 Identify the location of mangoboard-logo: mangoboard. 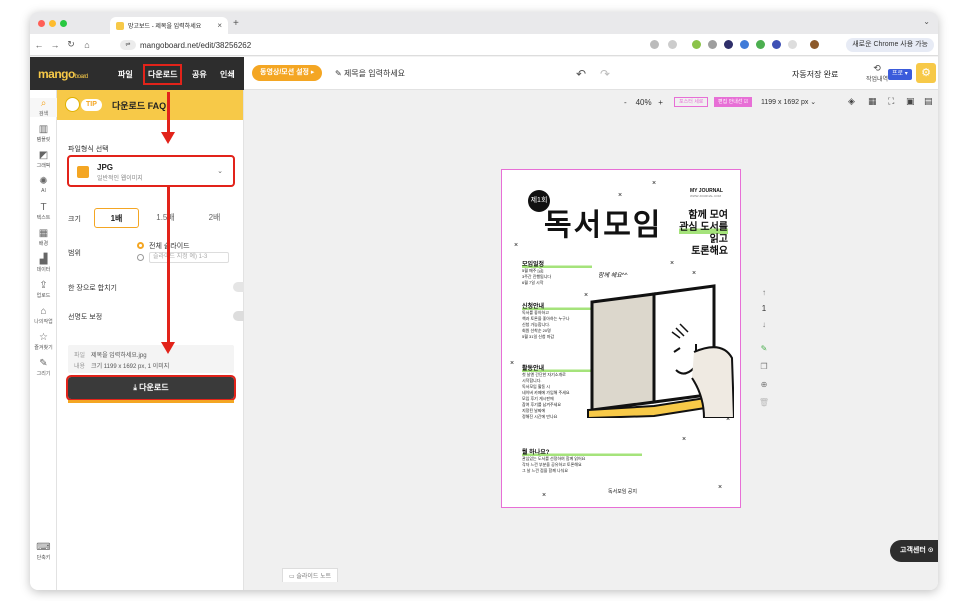
(63, 74).